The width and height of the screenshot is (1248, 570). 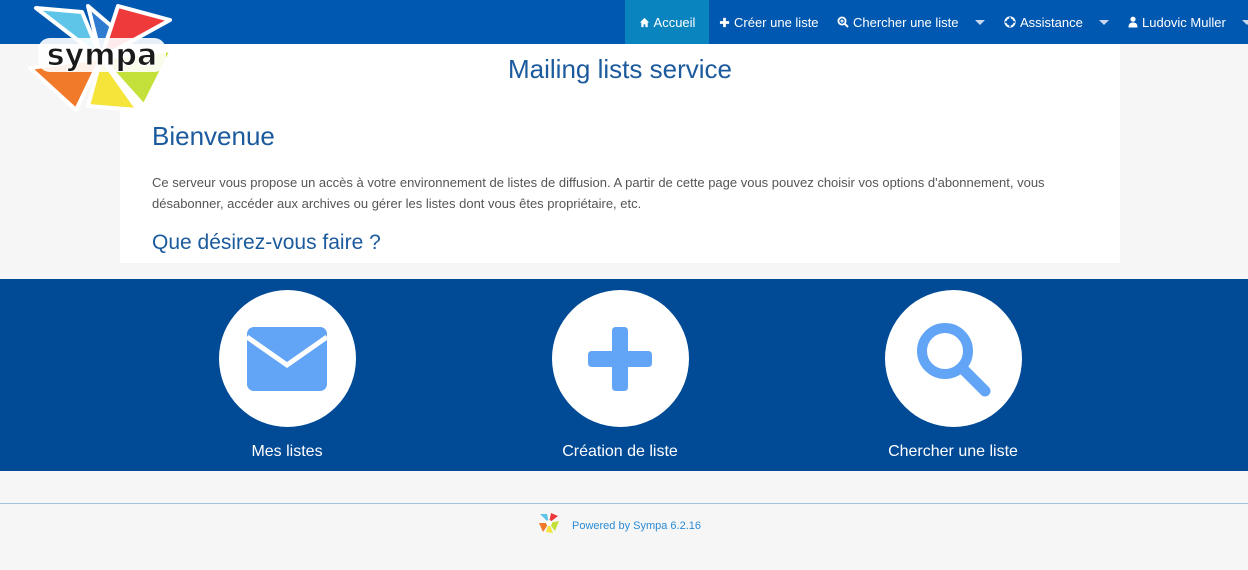 I want to click on welcome-heading: Bienvenue, so click(x=213, y=136).